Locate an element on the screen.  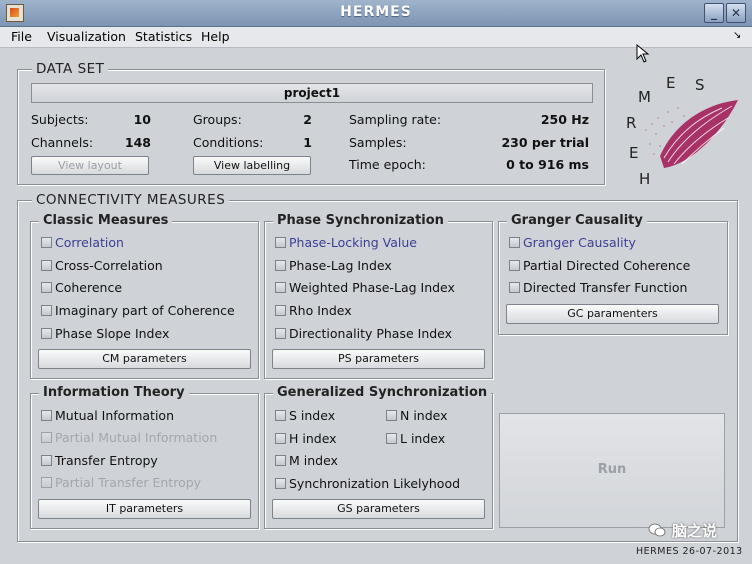
time-epoch-label: Time epoch: is located at coordinates (387, 164).